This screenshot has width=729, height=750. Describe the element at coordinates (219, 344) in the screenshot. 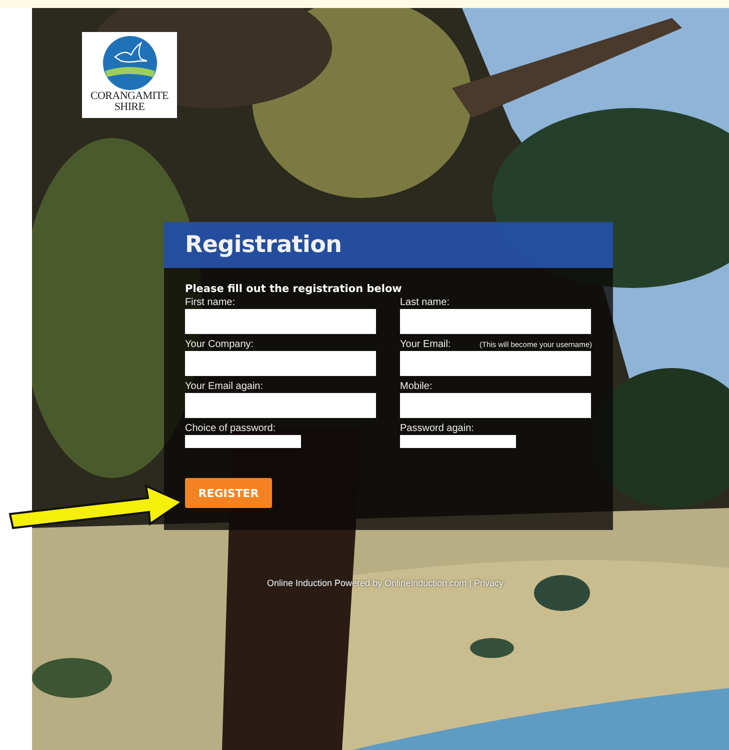

I see `field-label: Your Company:` at that location.